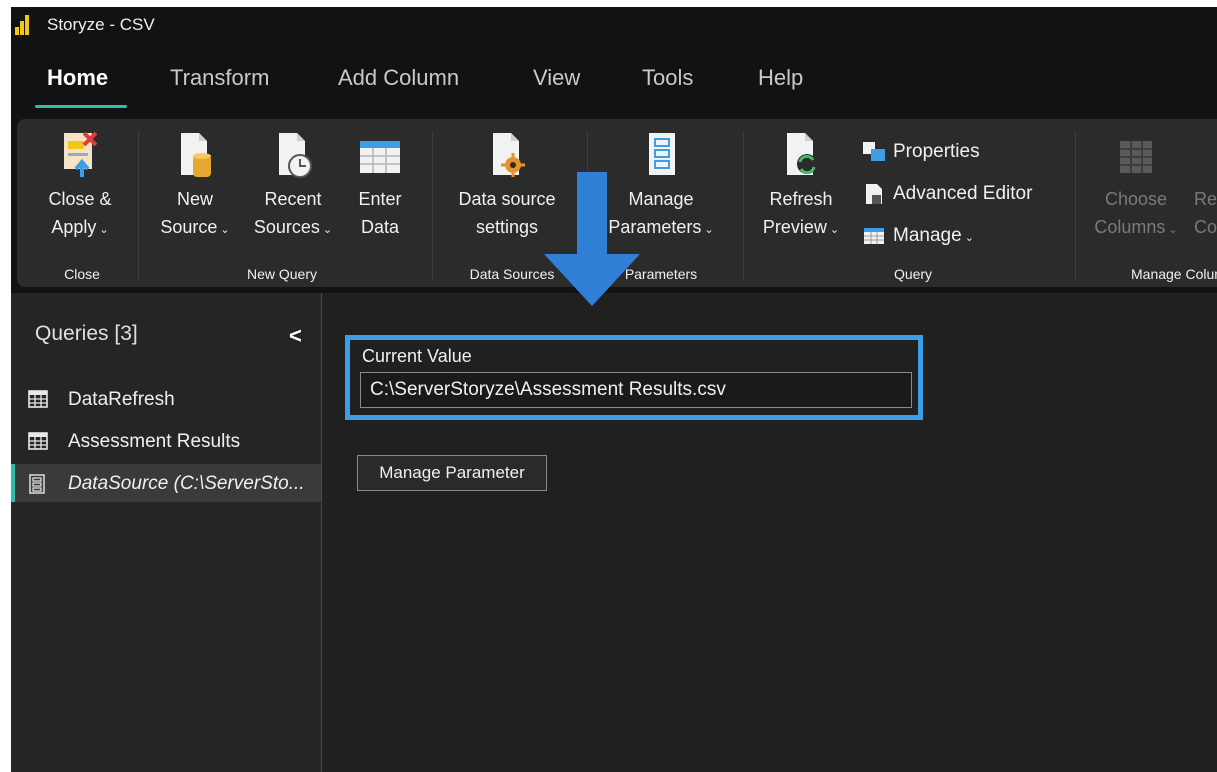 The image size is (1217, 772). Describe the element at coordinates (509, 155) in the screenshot. I see `data-source-settings-icon` at that location.